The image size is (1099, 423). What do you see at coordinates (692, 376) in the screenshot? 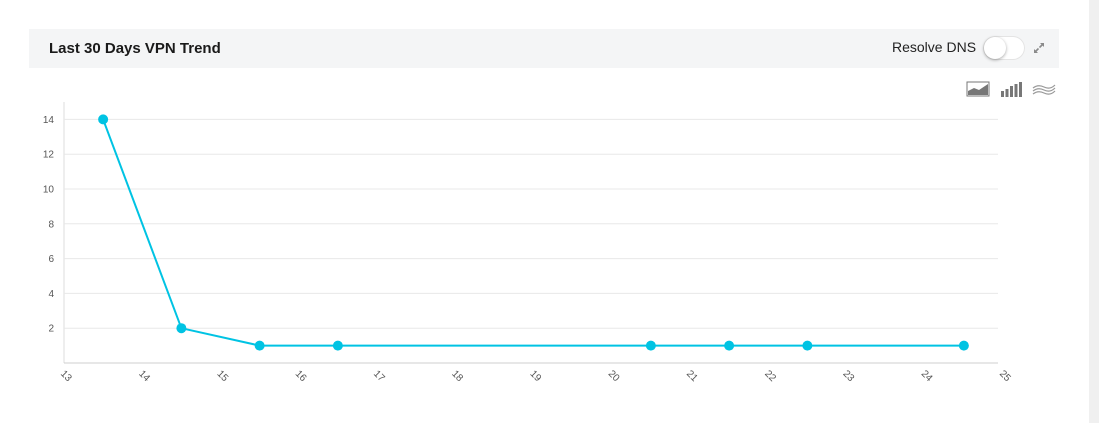
I see `x-tick-label: 21` at bounding box center [692, 376].